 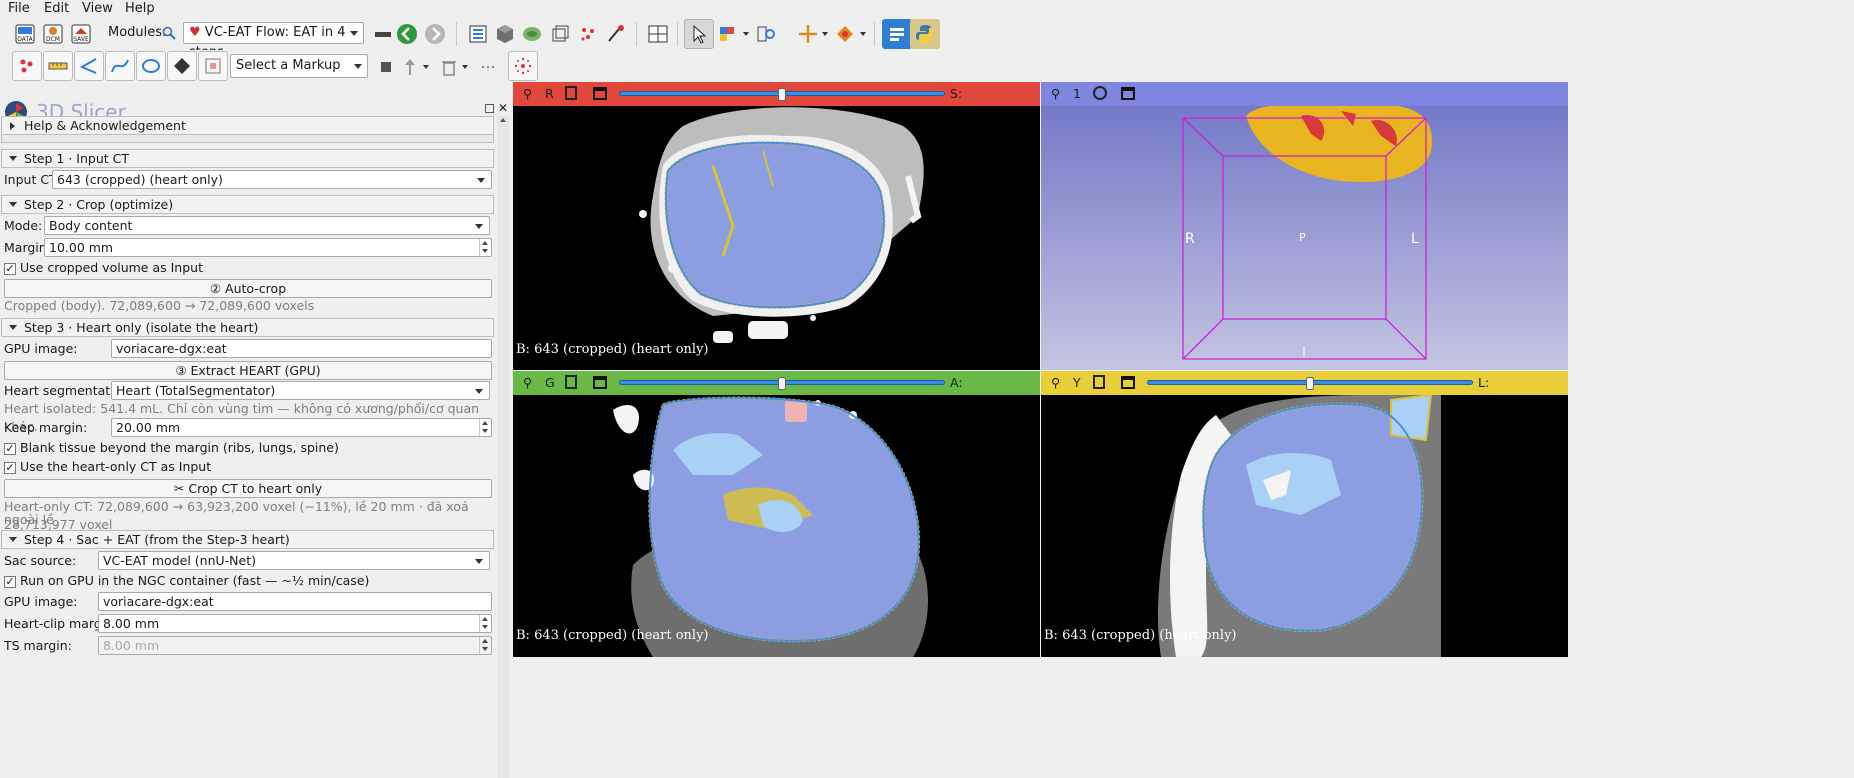 I want to click on center-view-icon, so click(x=1100, y=93).